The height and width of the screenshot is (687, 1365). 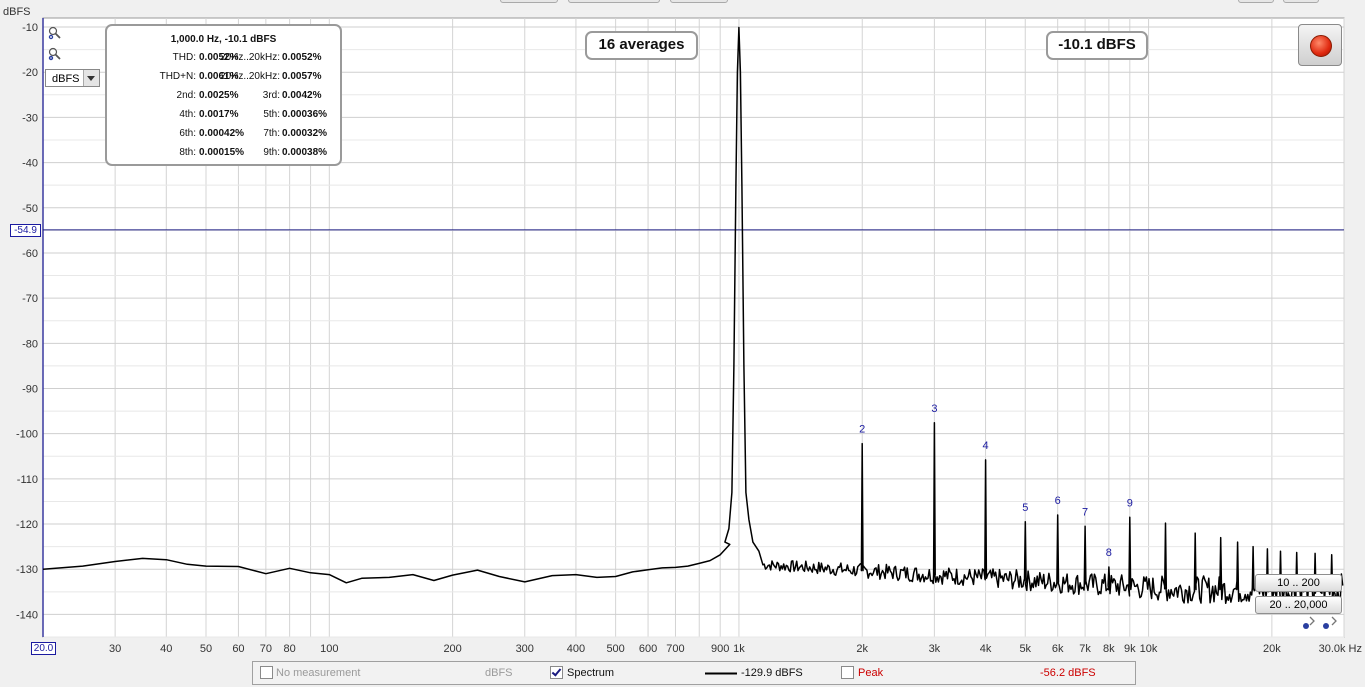 What do you see at coordinates (1025, 649) in the screenshot?
I see `x-tick-label: 5k` at bounding box center [1025, 649].